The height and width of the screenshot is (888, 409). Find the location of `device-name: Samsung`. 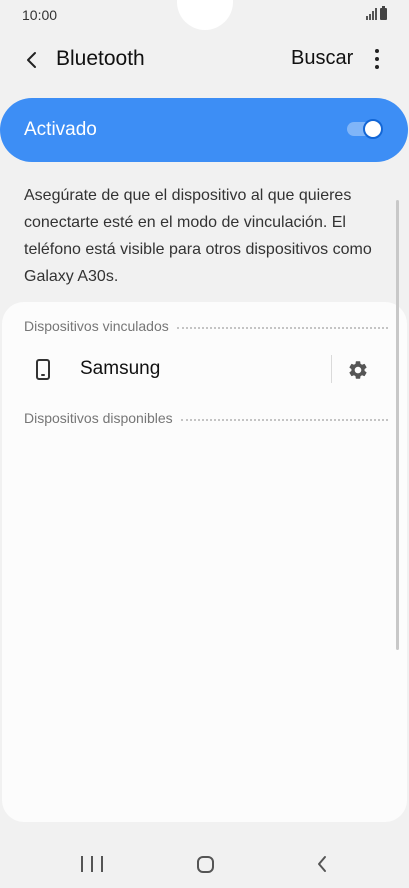

device-name: Samsung is located at coordinates (120, 368).